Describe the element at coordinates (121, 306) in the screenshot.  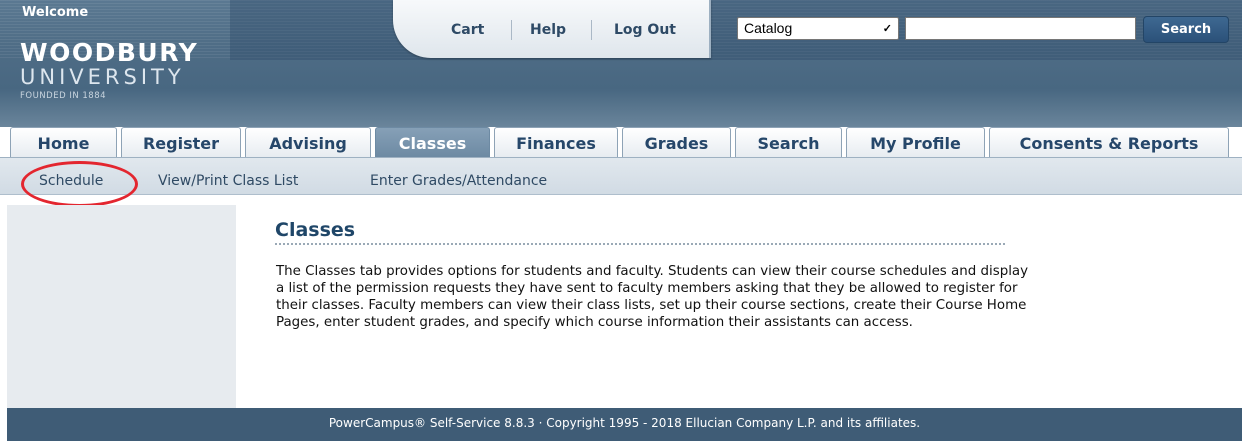
I see `left-sidebar` at that location.